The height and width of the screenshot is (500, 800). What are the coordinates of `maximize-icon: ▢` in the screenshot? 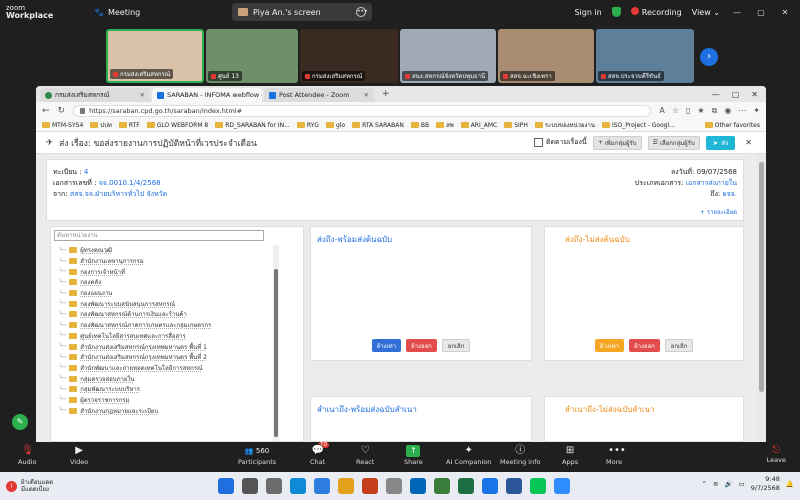 It's located at (736, 94).